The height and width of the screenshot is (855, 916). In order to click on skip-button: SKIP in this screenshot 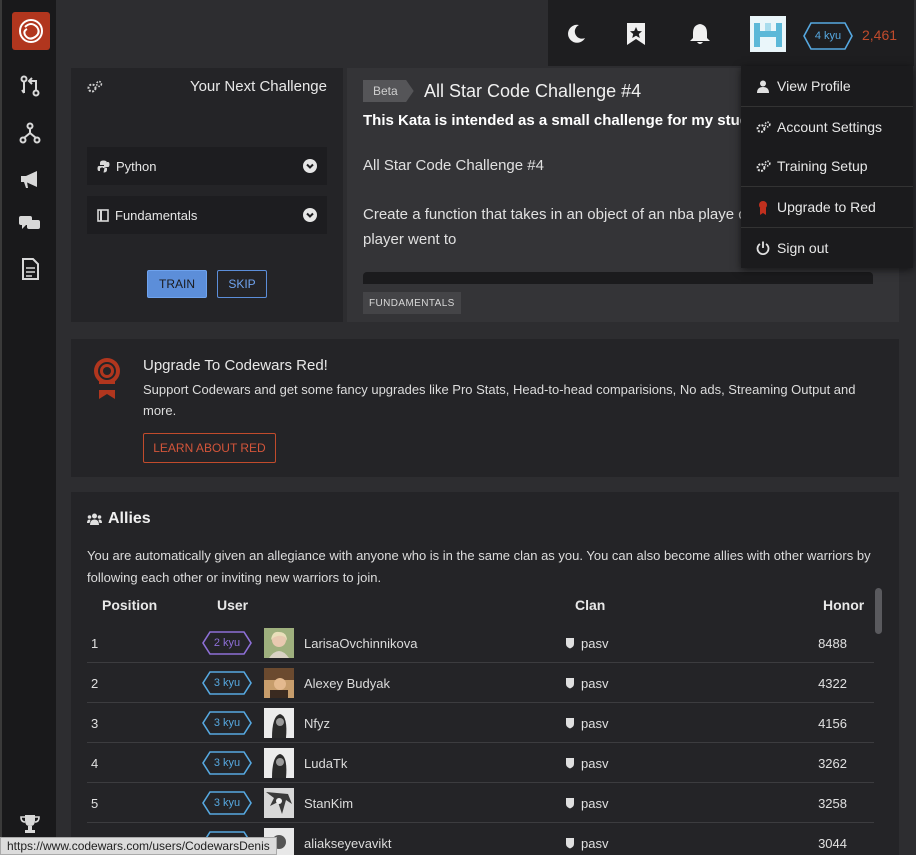, I will do `click(242, 284)`.